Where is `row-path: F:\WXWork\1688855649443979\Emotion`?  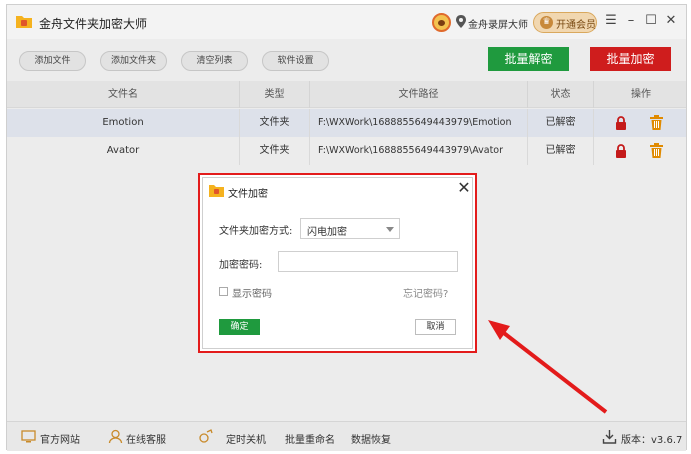
row-path: F:\WXWork\1688855649443979\Emotion is located at coordinates (419, 123).